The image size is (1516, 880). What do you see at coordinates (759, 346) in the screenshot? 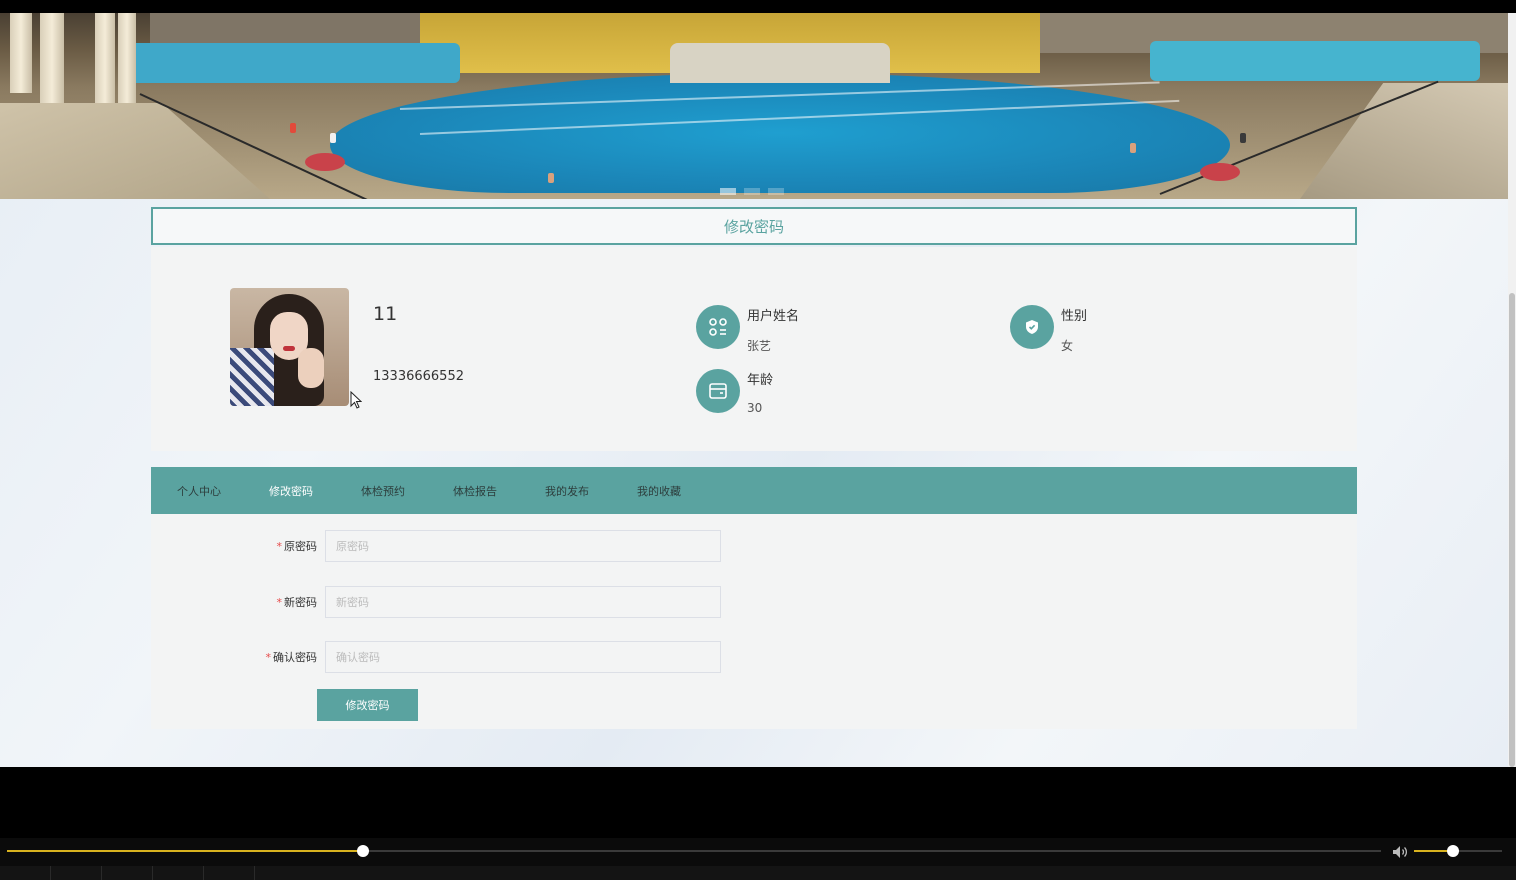
I see `info-value: 张艺` at bounding box center [759, 346].